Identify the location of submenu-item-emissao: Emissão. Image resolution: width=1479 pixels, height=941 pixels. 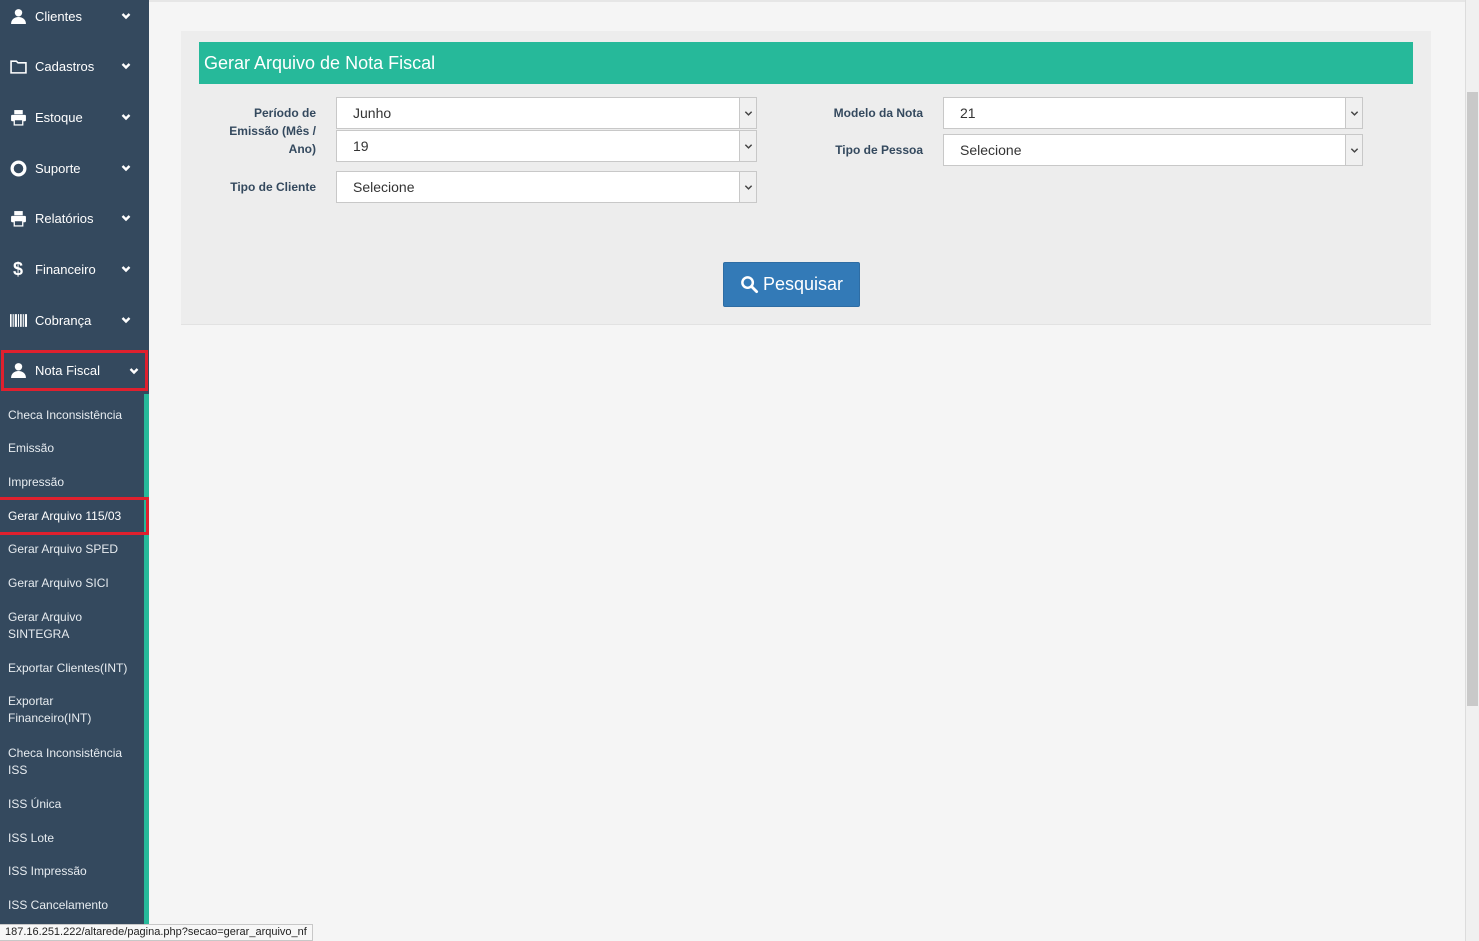
(72, 448).